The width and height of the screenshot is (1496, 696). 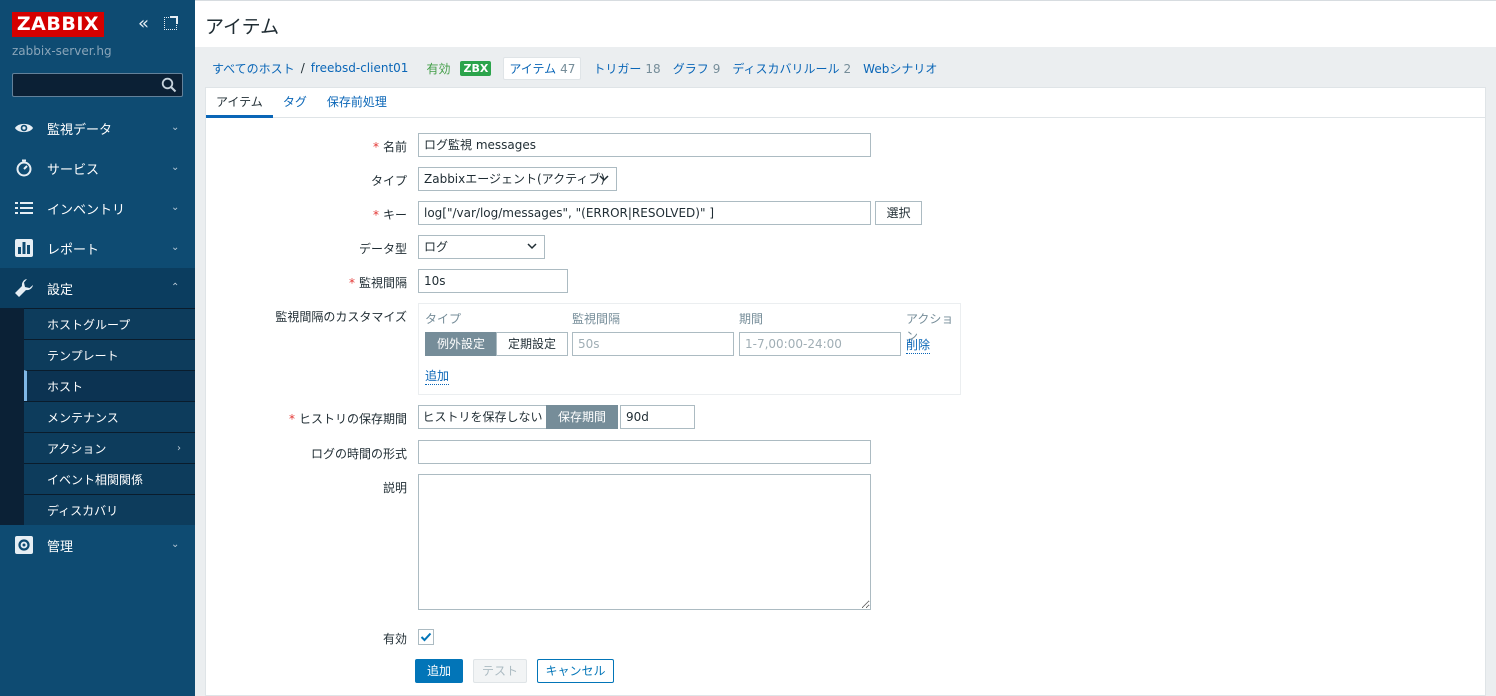 What do you see at coordinates (175, 287) in the screenshot?
I see `chevron-up-icon: ⌃` at bounding box center [175, 287].